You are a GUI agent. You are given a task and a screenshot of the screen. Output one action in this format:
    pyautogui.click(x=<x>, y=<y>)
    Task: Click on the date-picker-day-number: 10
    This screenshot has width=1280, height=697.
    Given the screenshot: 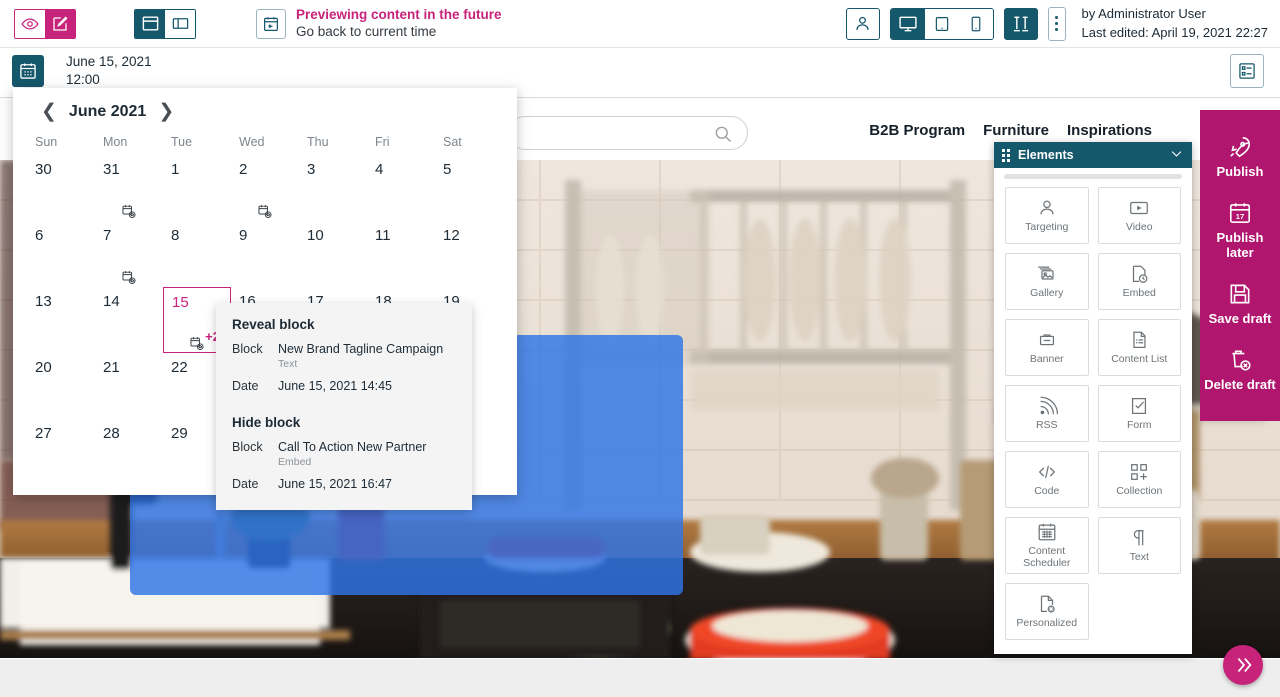 What is the action you would take?
    pyautogui.click(x=315, y=235)
    